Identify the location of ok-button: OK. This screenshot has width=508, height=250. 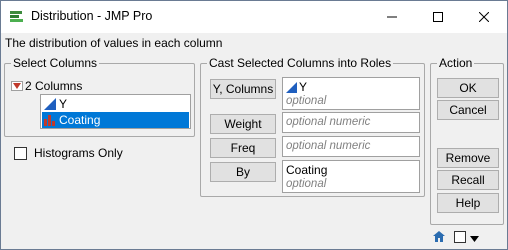
(468, 88).